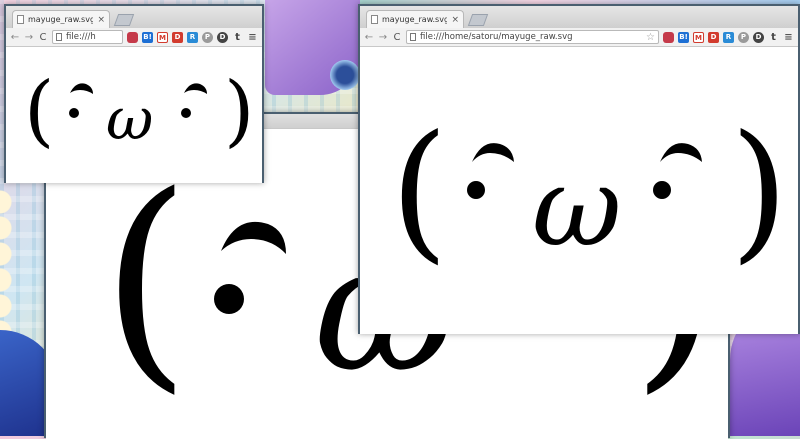 This screenshot has width=800, height=439. I want to click on page-content: ( ω ), so click(134, 115).